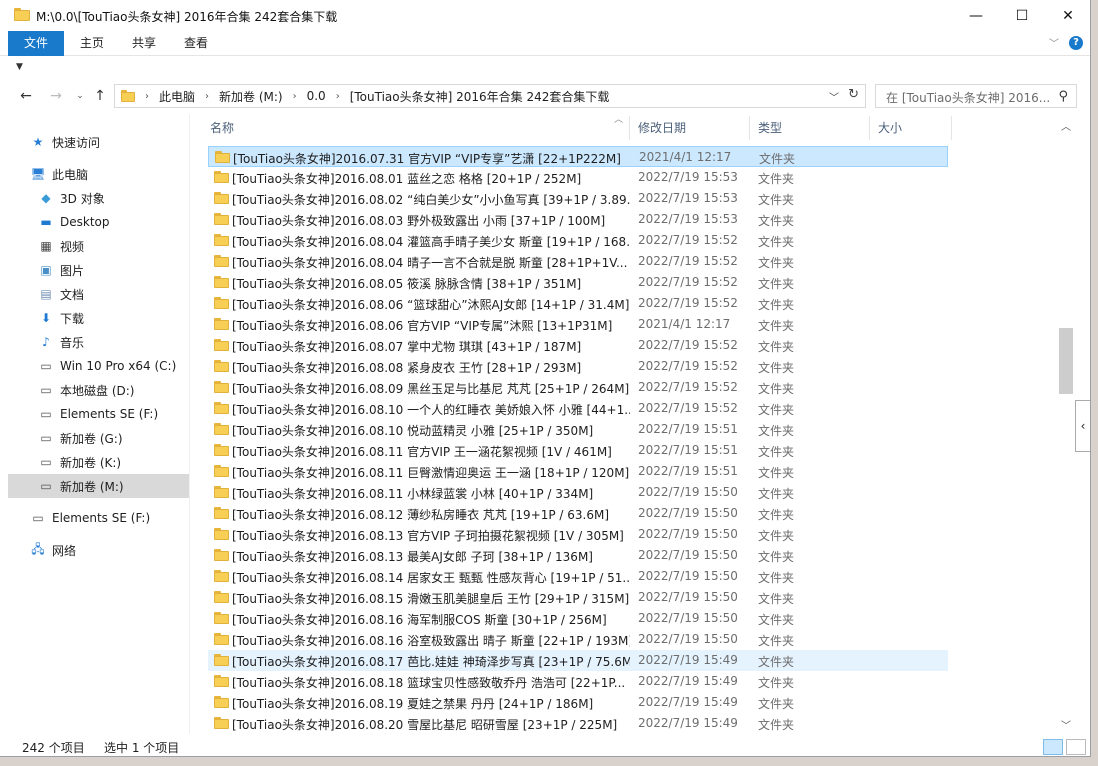  Describe the element at coordinates (79, 462) in the screenshot. I see `nav-item-drive-k: ▭ 新加卷 (K:)` at that location.